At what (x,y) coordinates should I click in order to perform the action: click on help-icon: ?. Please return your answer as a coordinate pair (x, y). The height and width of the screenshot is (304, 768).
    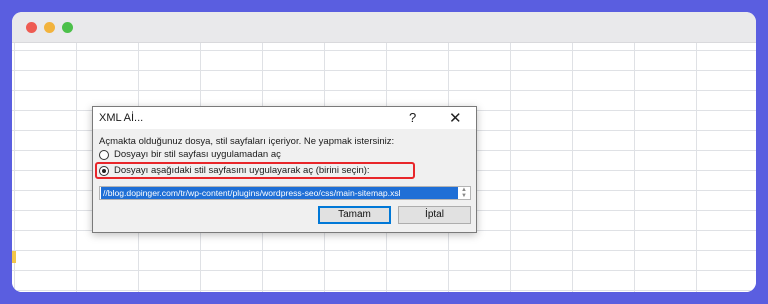
    Looking at the image, I should click on (412, 117).